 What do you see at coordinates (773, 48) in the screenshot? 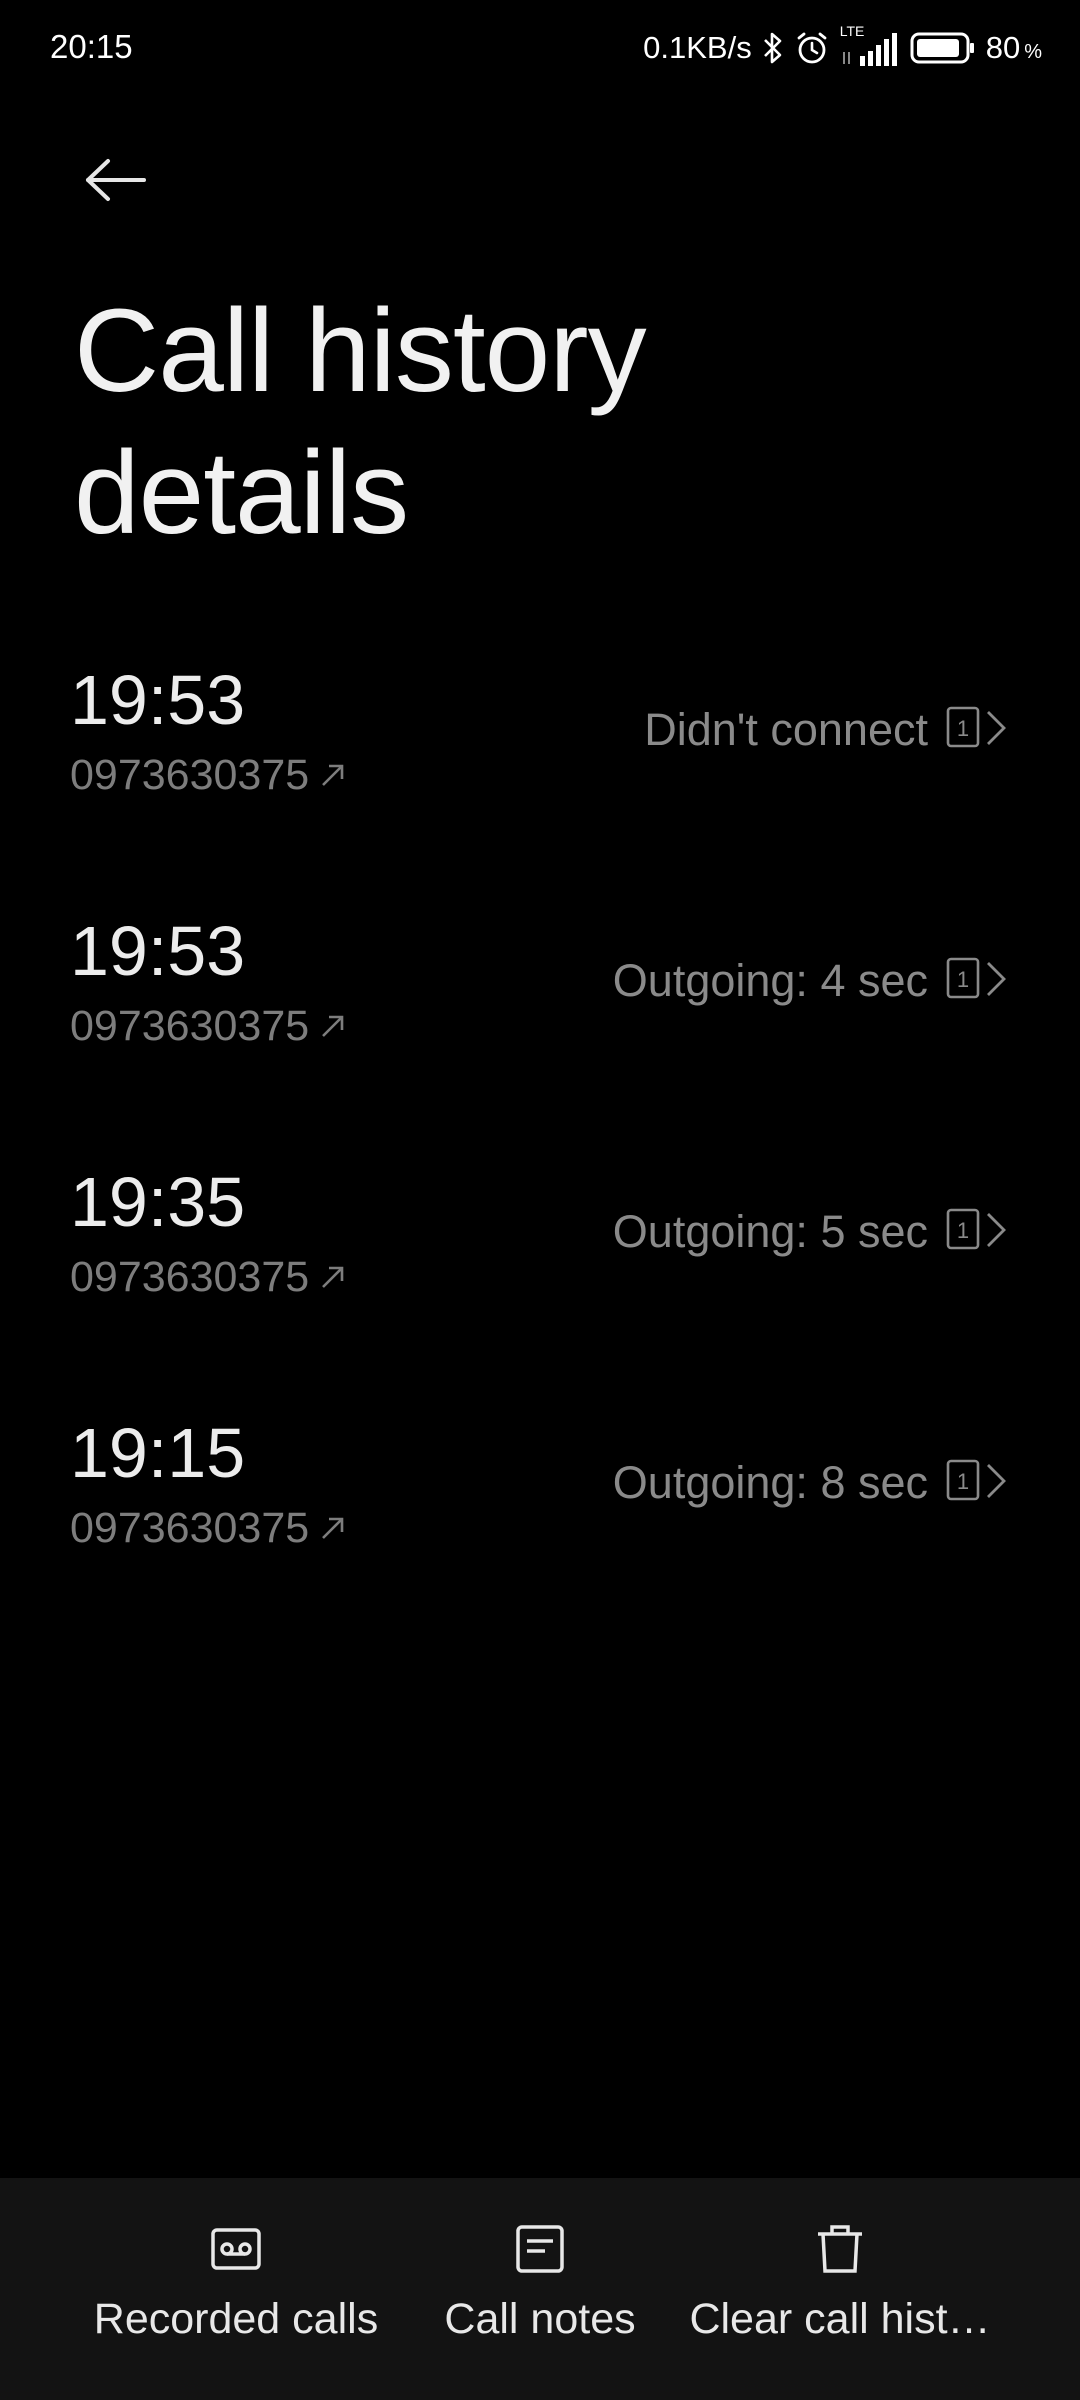
I see `bluetooth-icon` at bounding box center [773, 48].